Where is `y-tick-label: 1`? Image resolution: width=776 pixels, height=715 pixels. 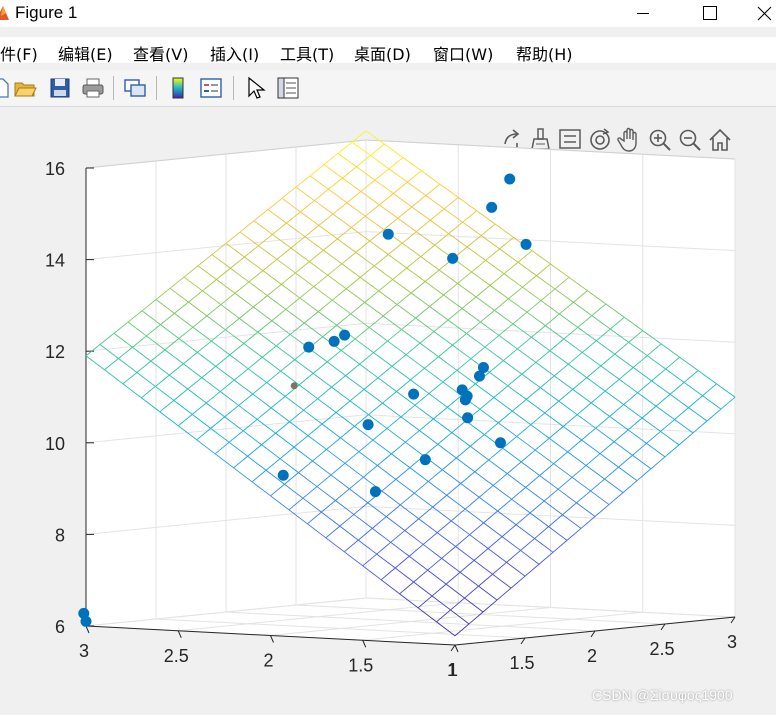
y-tick-label: 1 is located at coordinates (453, 670).